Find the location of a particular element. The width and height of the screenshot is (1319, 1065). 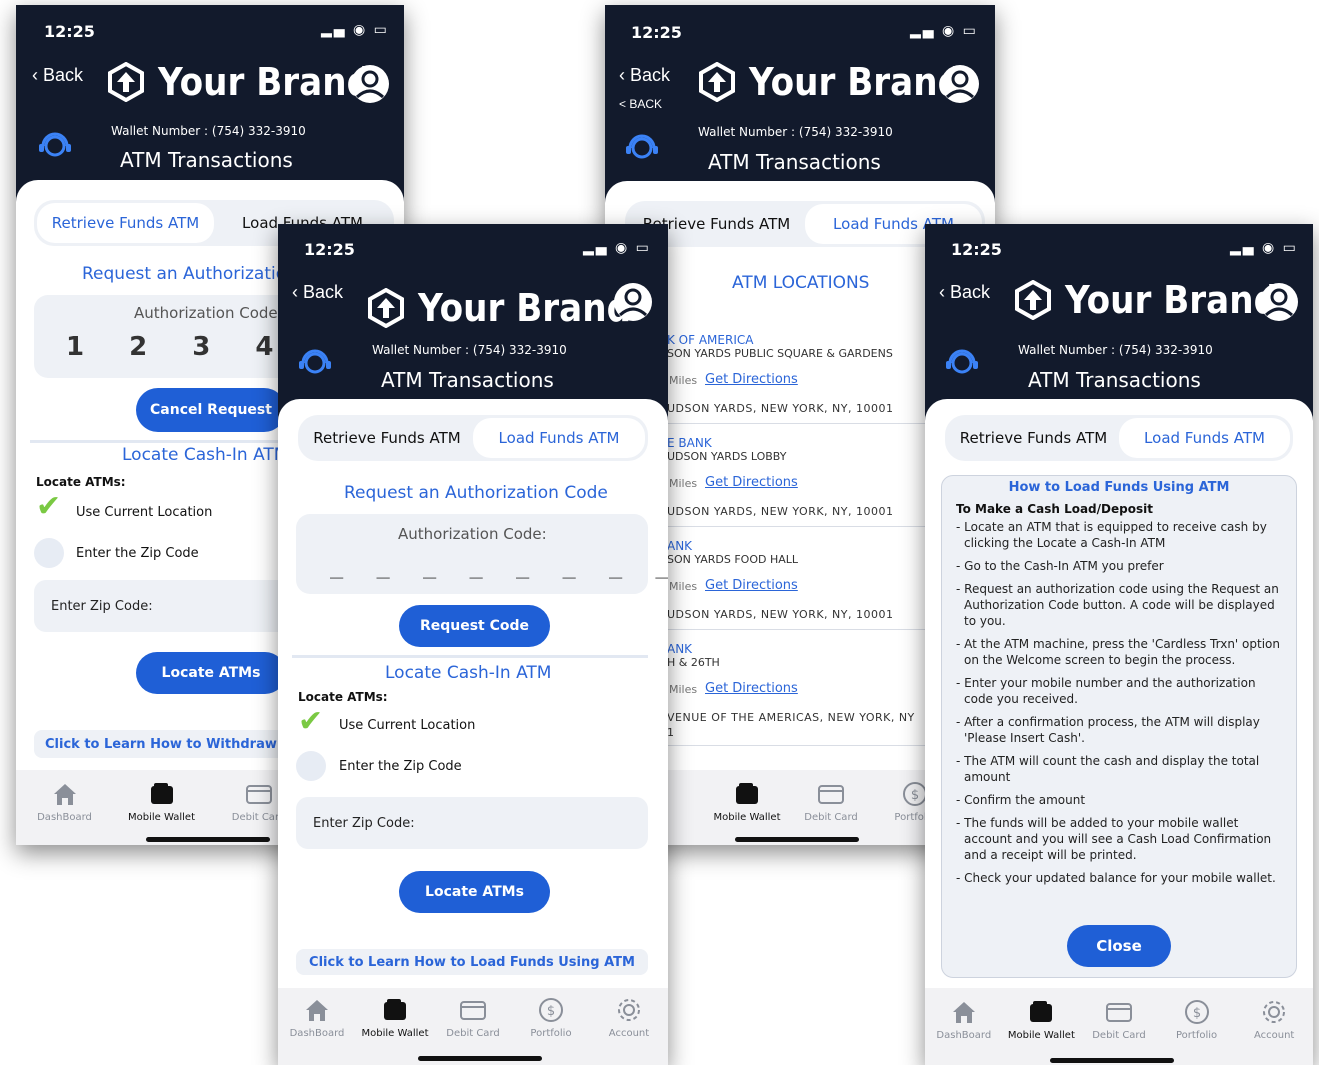

home-icon is located at coordinates (963, 1012).